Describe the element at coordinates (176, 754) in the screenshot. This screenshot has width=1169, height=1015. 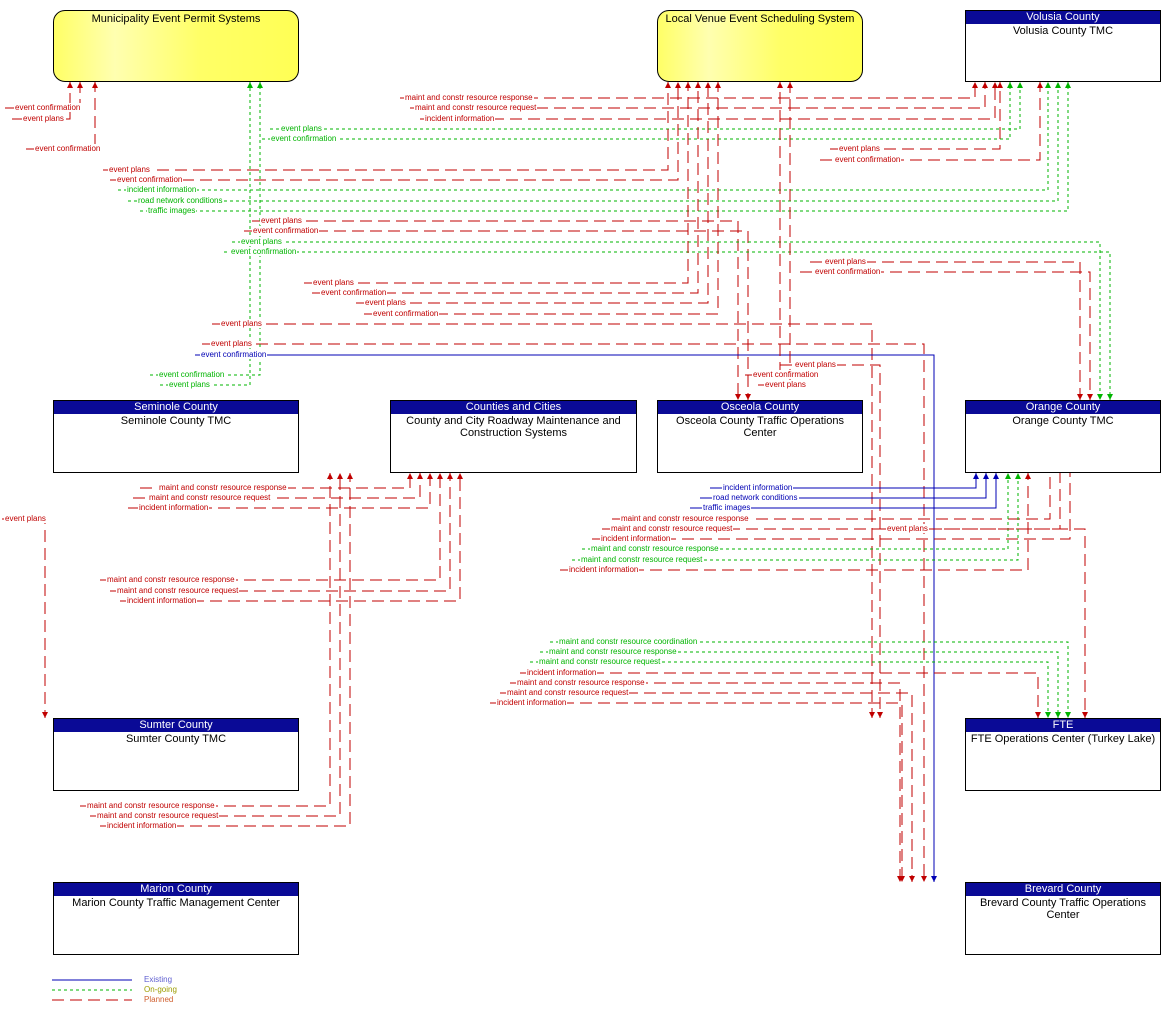
I see `box-sumter-county-tmc: Sumter County Sumter County TMC` at that location.